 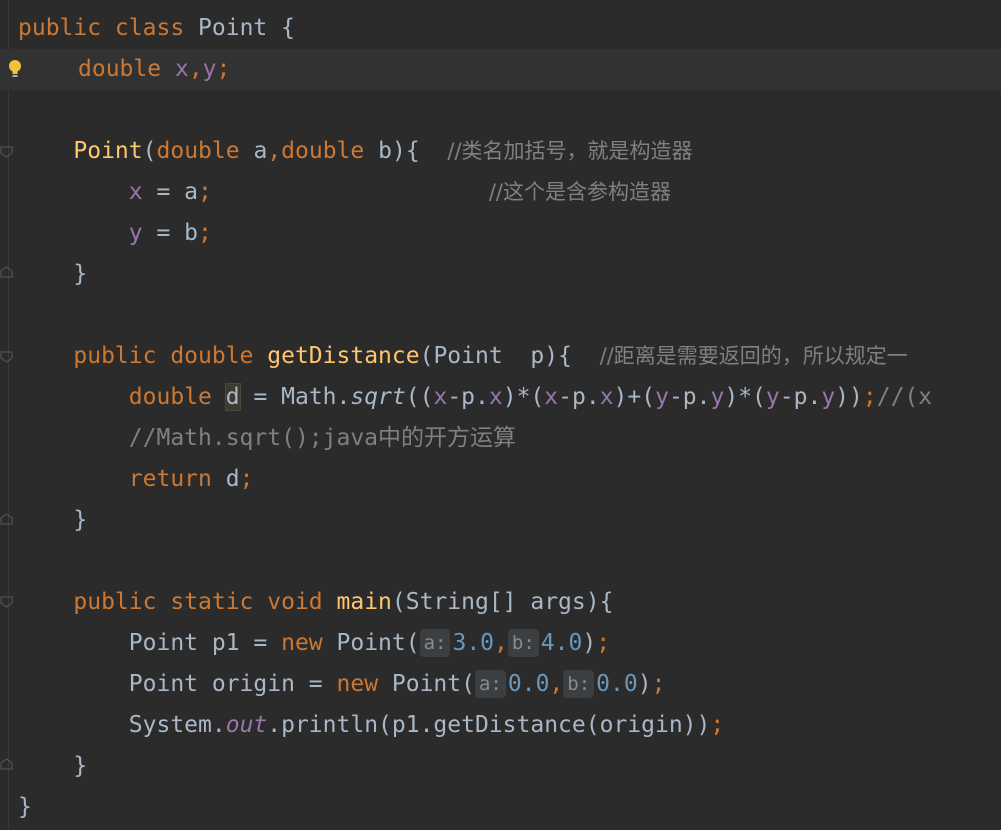 What do you see at coordinates (225, 479) in the screenshot?
I see `return-value: d` at bounding box center [225, 479].